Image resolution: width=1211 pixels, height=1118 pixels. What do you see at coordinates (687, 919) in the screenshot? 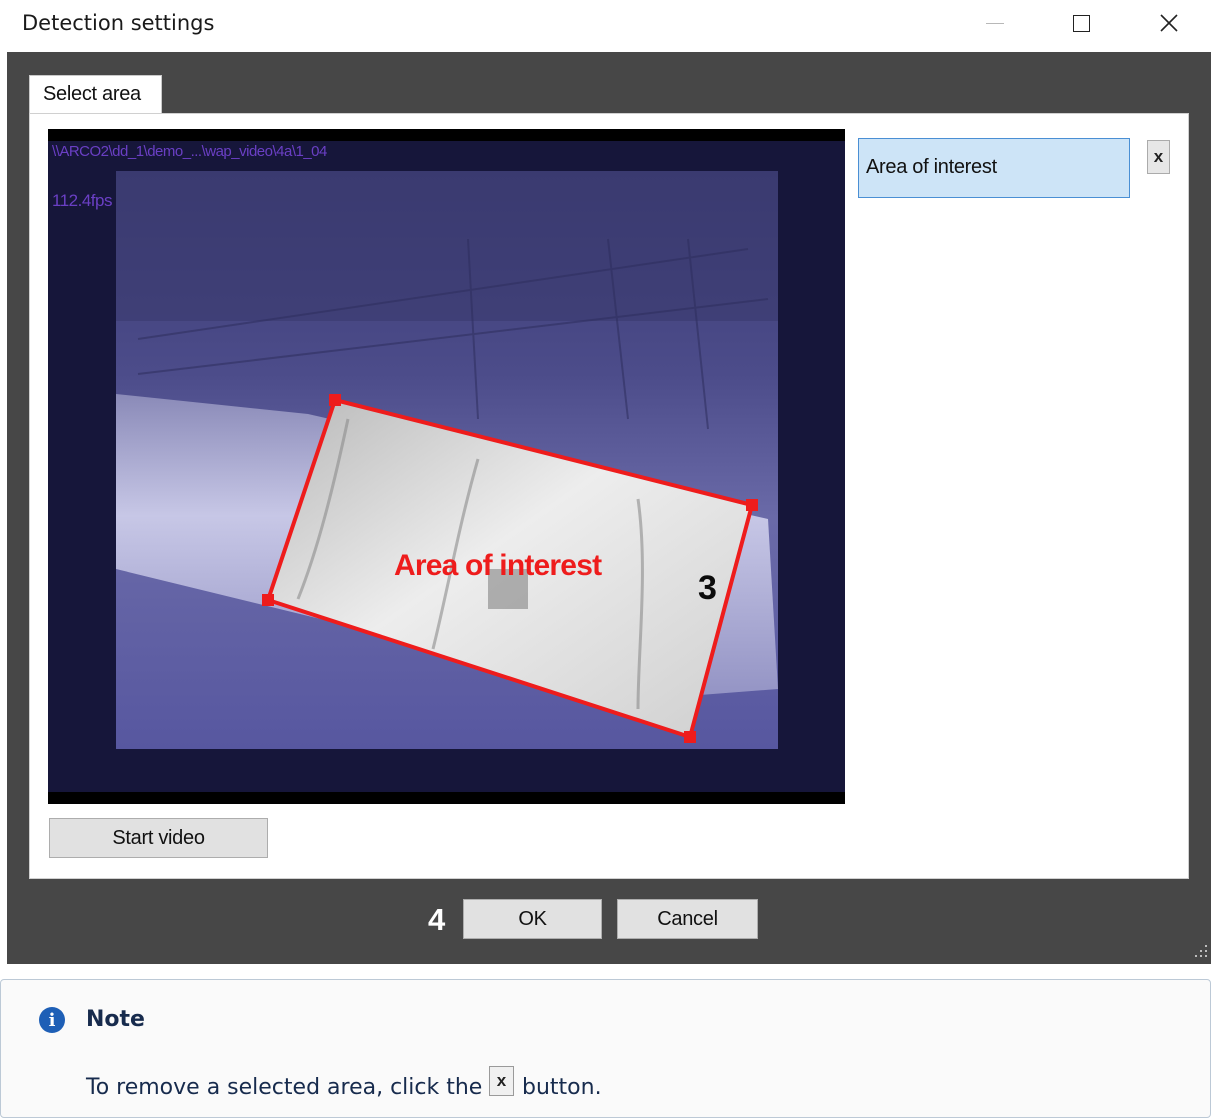
I see `cancel-button: Cancel` at bounding box center [687, 919].